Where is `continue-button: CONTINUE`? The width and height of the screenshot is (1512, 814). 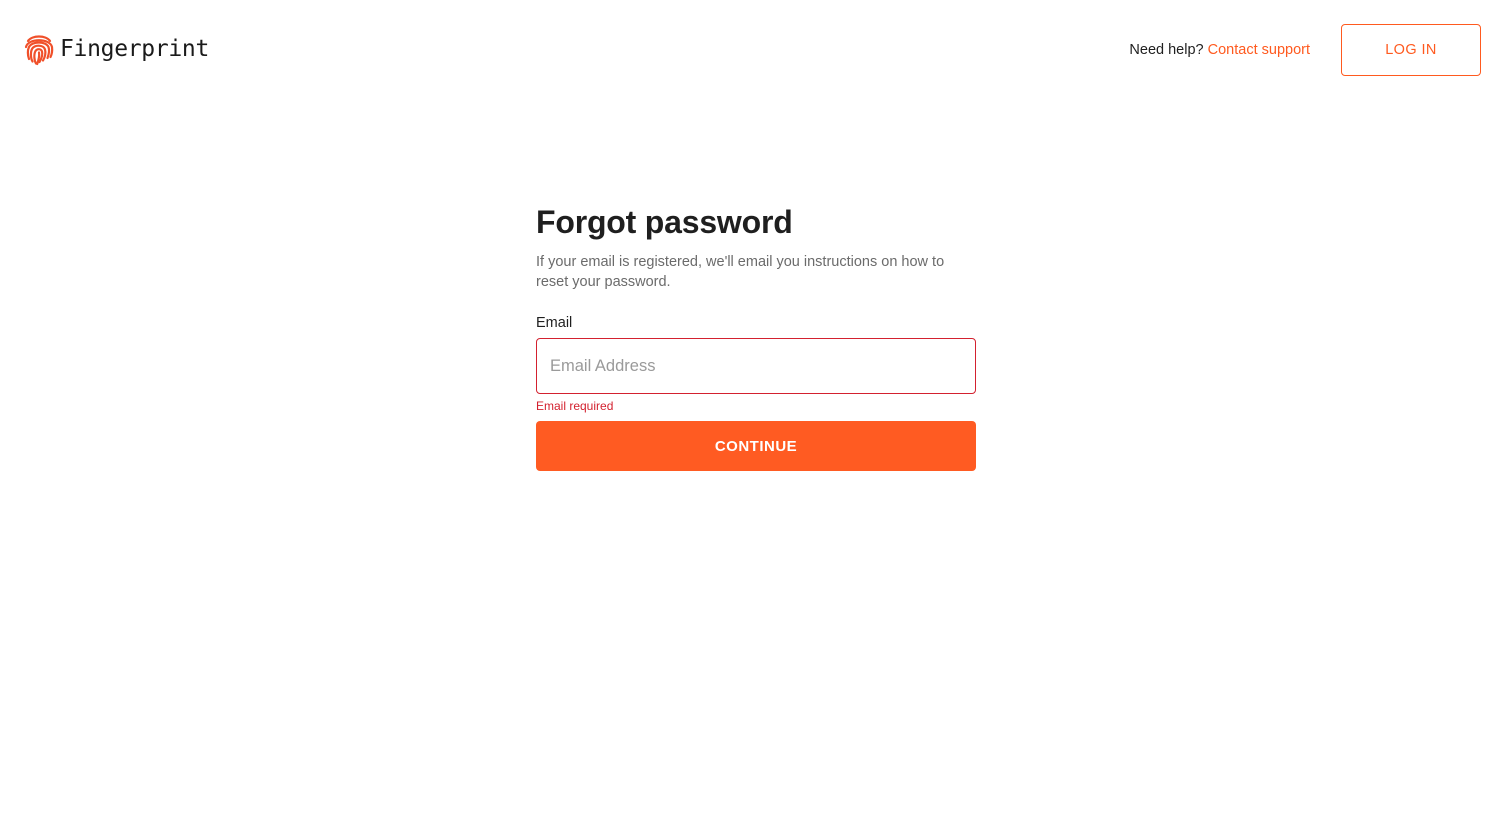
continue-button: CONTINUE is located at coordinates (756, 446).